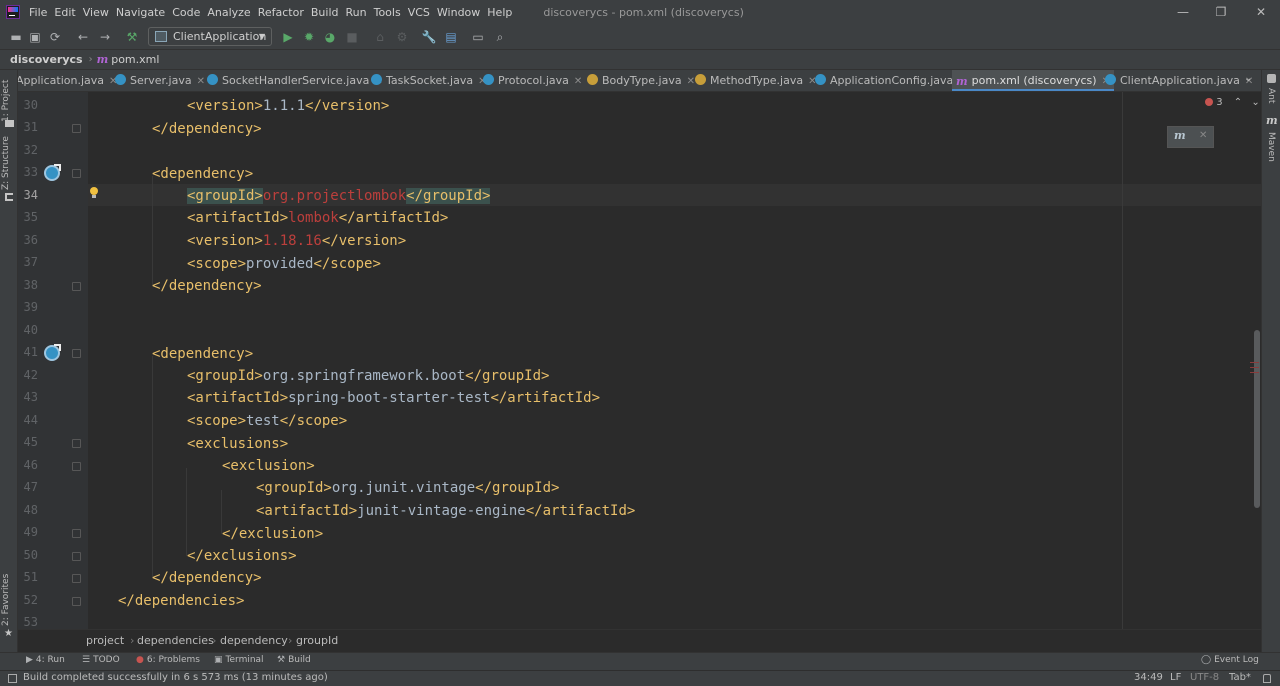  I want to click on tab-clientapplication-java: ClientApplication.java ✕, so click(1179, 80).